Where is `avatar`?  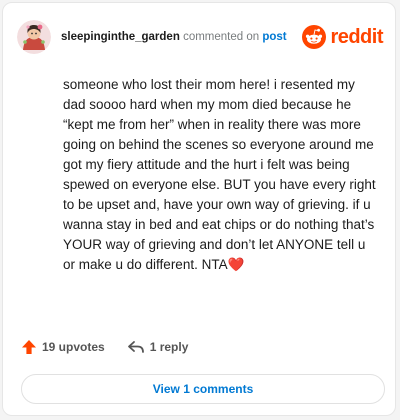
avatar is located at coordinates (34, 37).